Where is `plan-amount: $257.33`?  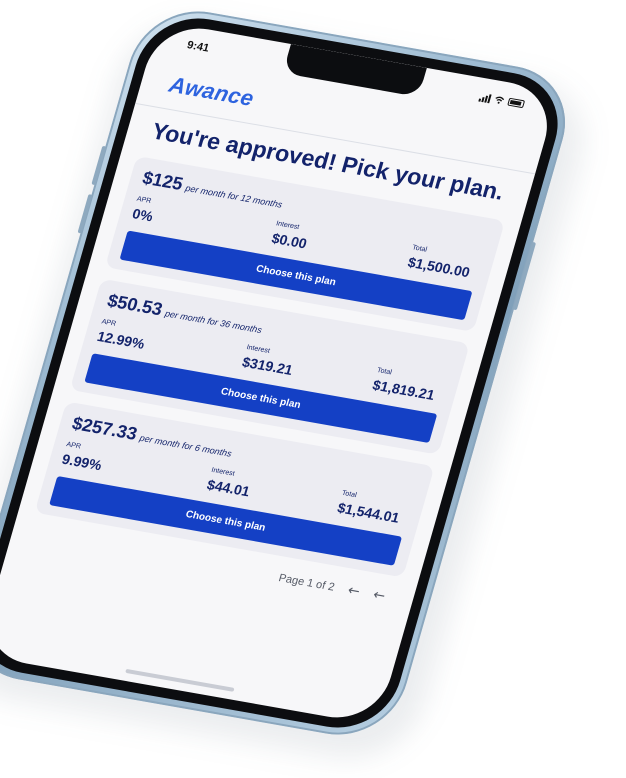
plan-amount: $257.33 is located at coordinates (104, 428).